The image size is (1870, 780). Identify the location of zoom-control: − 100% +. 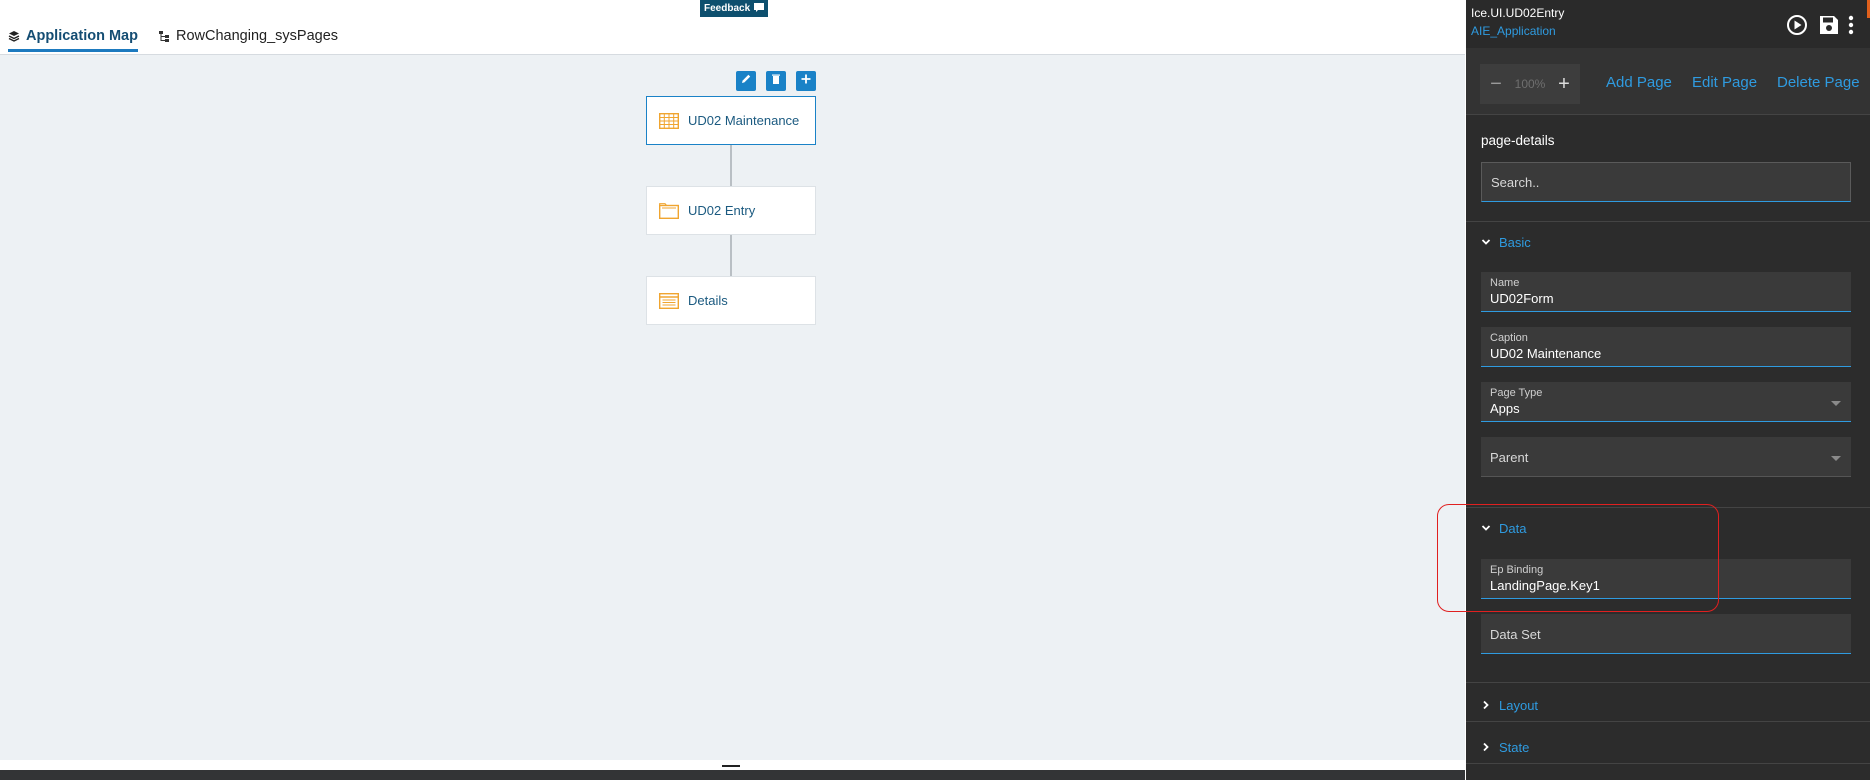
(1530, 84).